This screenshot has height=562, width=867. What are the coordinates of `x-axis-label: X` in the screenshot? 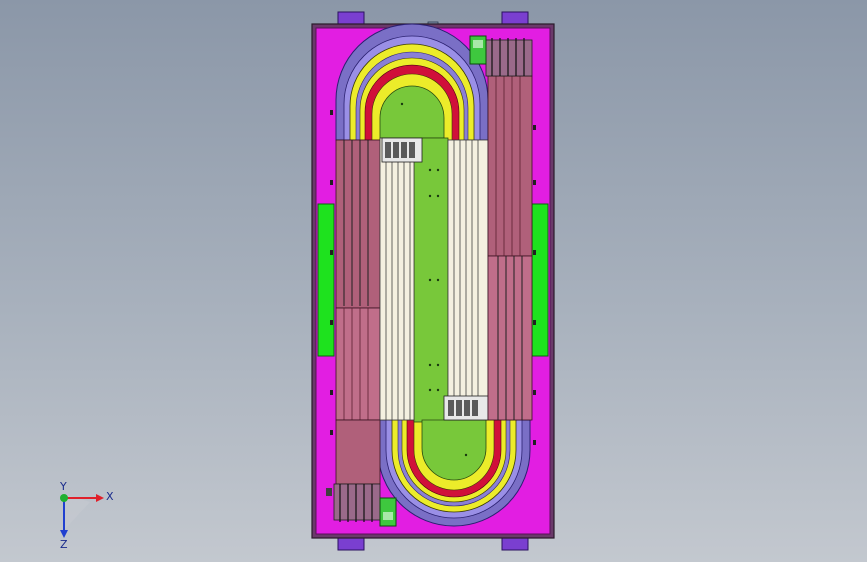 It's located at (110, 496).